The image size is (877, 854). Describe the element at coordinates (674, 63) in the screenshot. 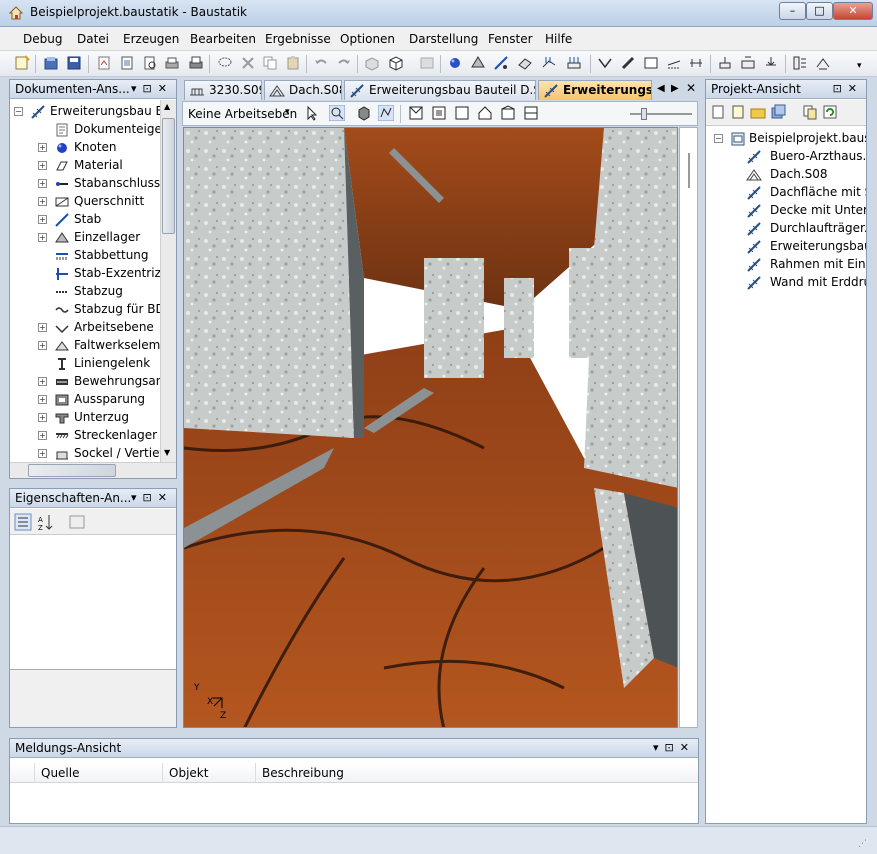

I see `measure-tool-icon` at that location.